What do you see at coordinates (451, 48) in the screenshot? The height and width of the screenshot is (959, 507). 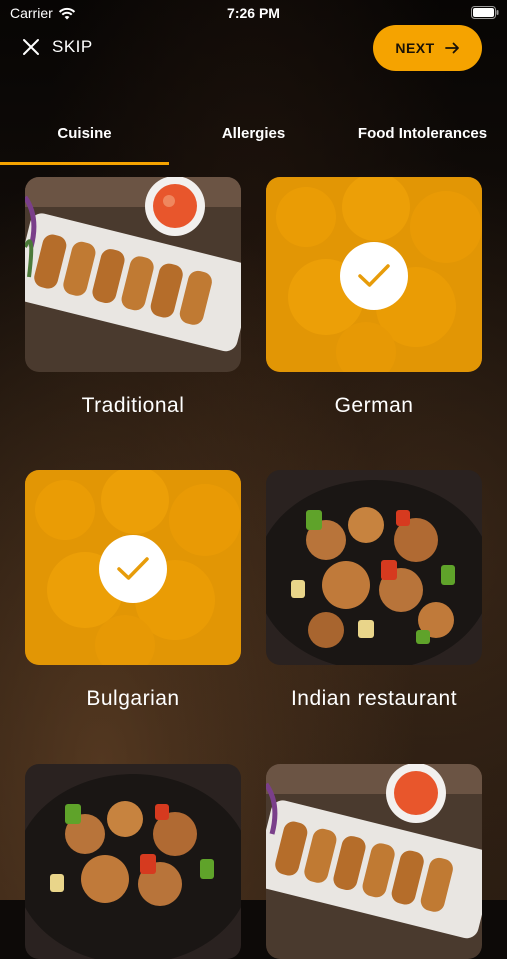 I see `arrow-right-icon` at bounding box center [451, 48].